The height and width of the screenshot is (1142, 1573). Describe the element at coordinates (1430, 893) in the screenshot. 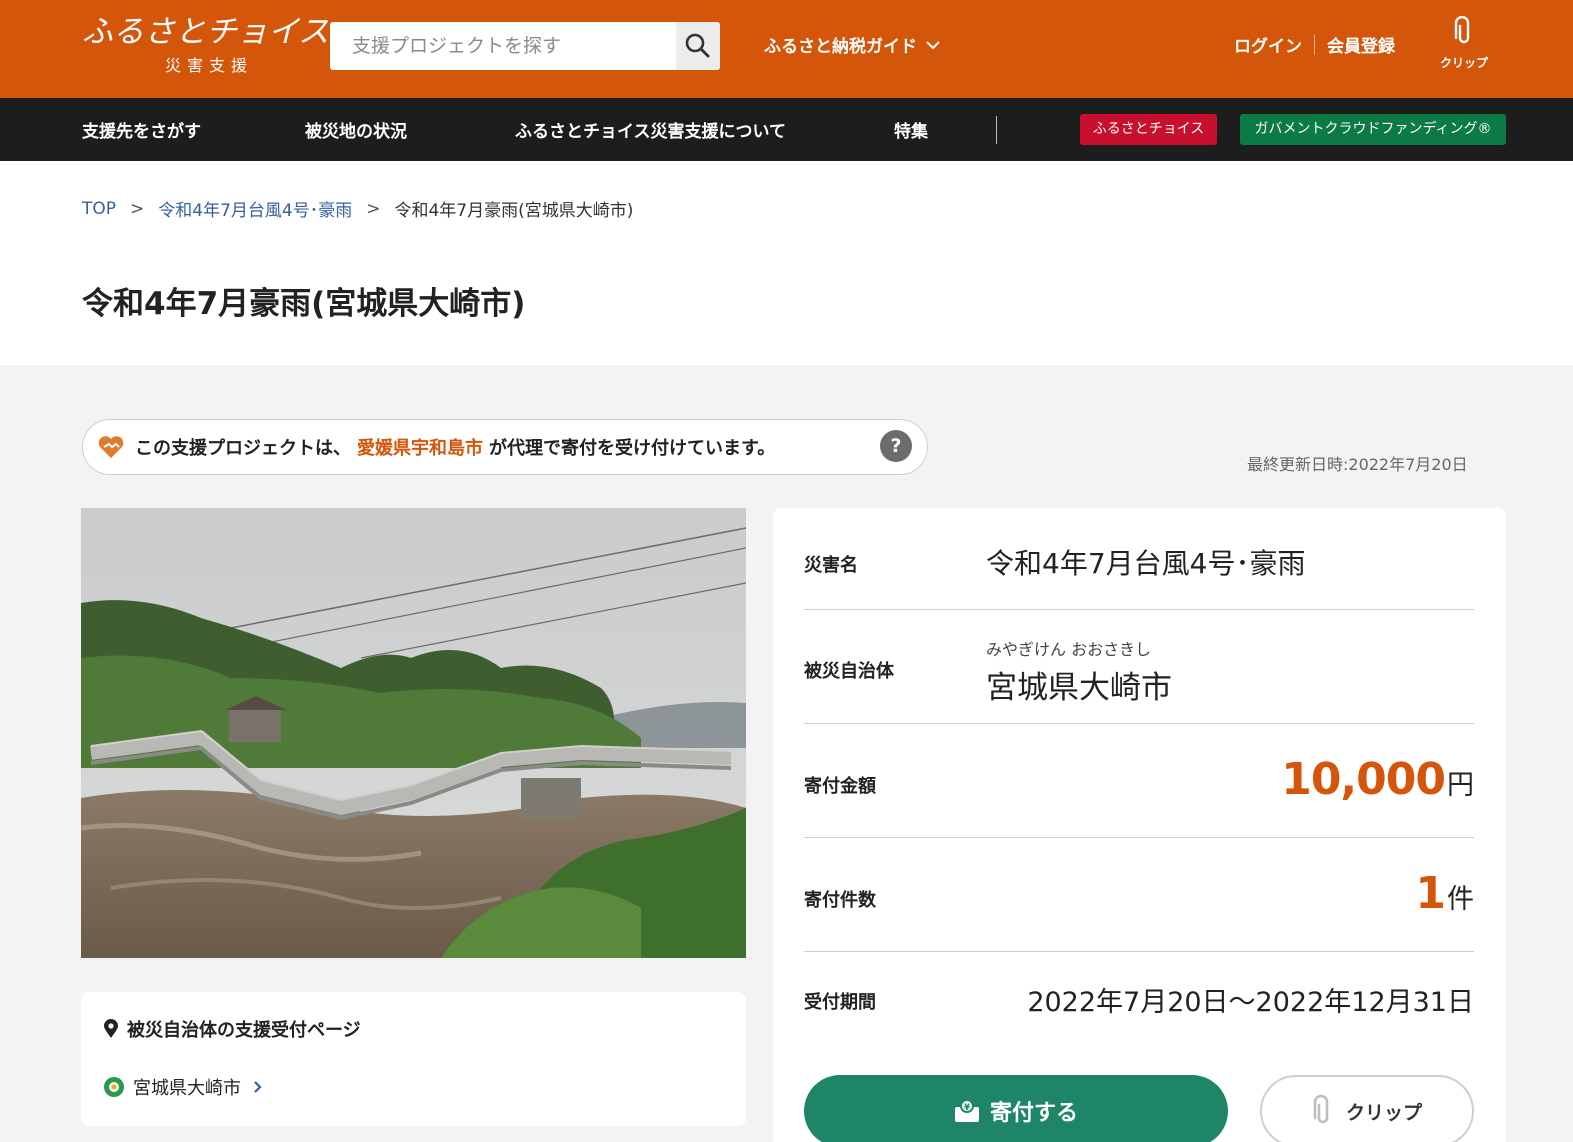

I see `donation-count-value: 1` at that location.